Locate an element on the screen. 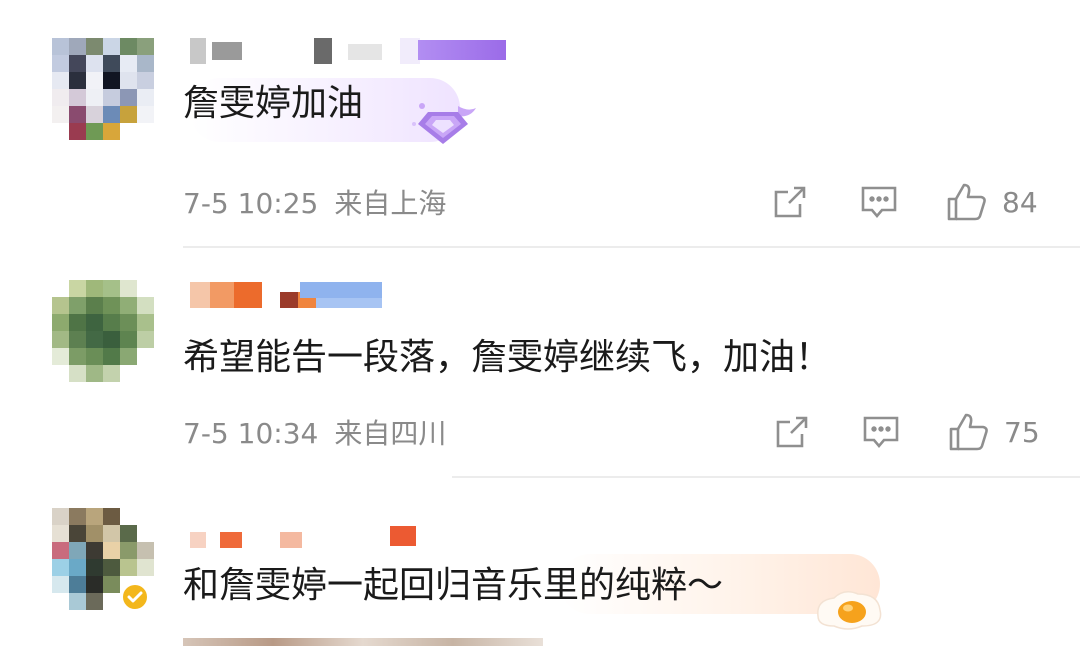 The height and width of the screenshot is (646, 1080). like-button: 84 is located at coordinates (992, 202).